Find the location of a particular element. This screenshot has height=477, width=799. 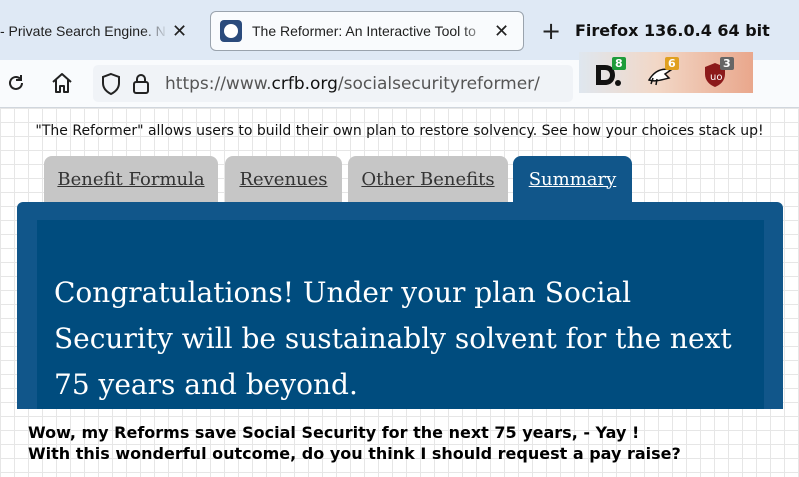

new-tab-plus-icon: + is located at coordinates (551, 31).